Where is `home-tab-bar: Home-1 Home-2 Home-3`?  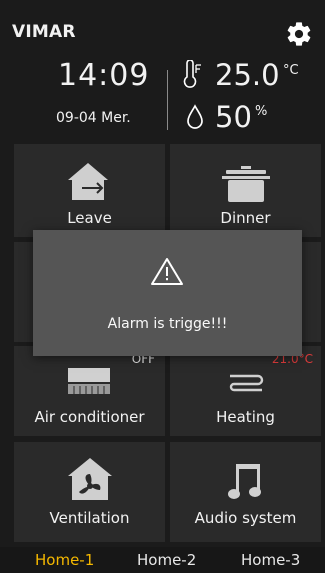
home-tab-bar: Home-1 Home-2 Home-3 is located at coordinates (162, 560).